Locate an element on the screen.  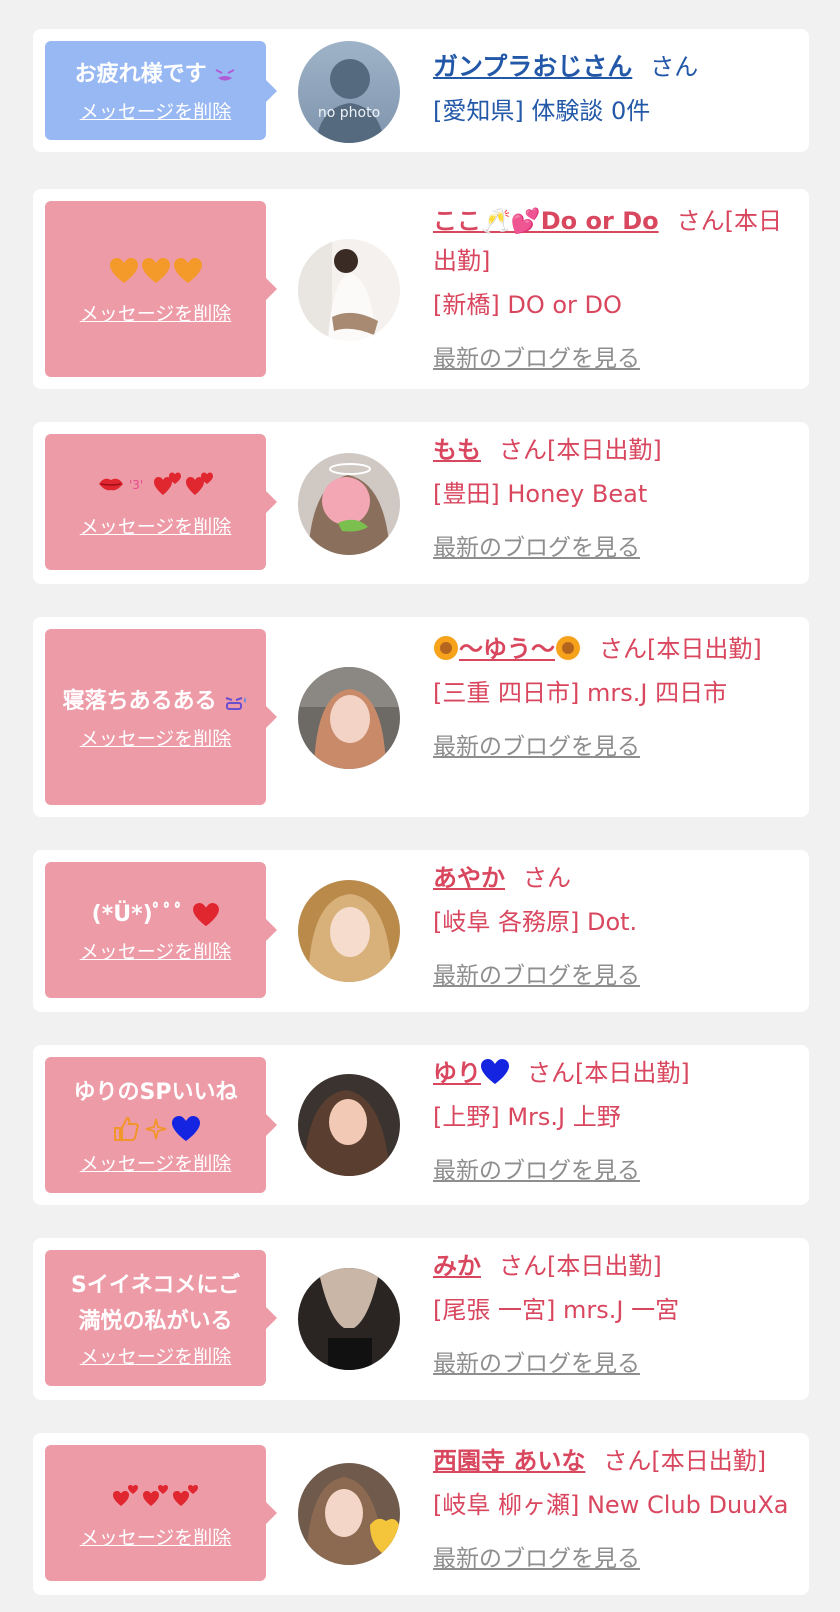
message-text: お疲れ様です is located at coordinates (156, 75).